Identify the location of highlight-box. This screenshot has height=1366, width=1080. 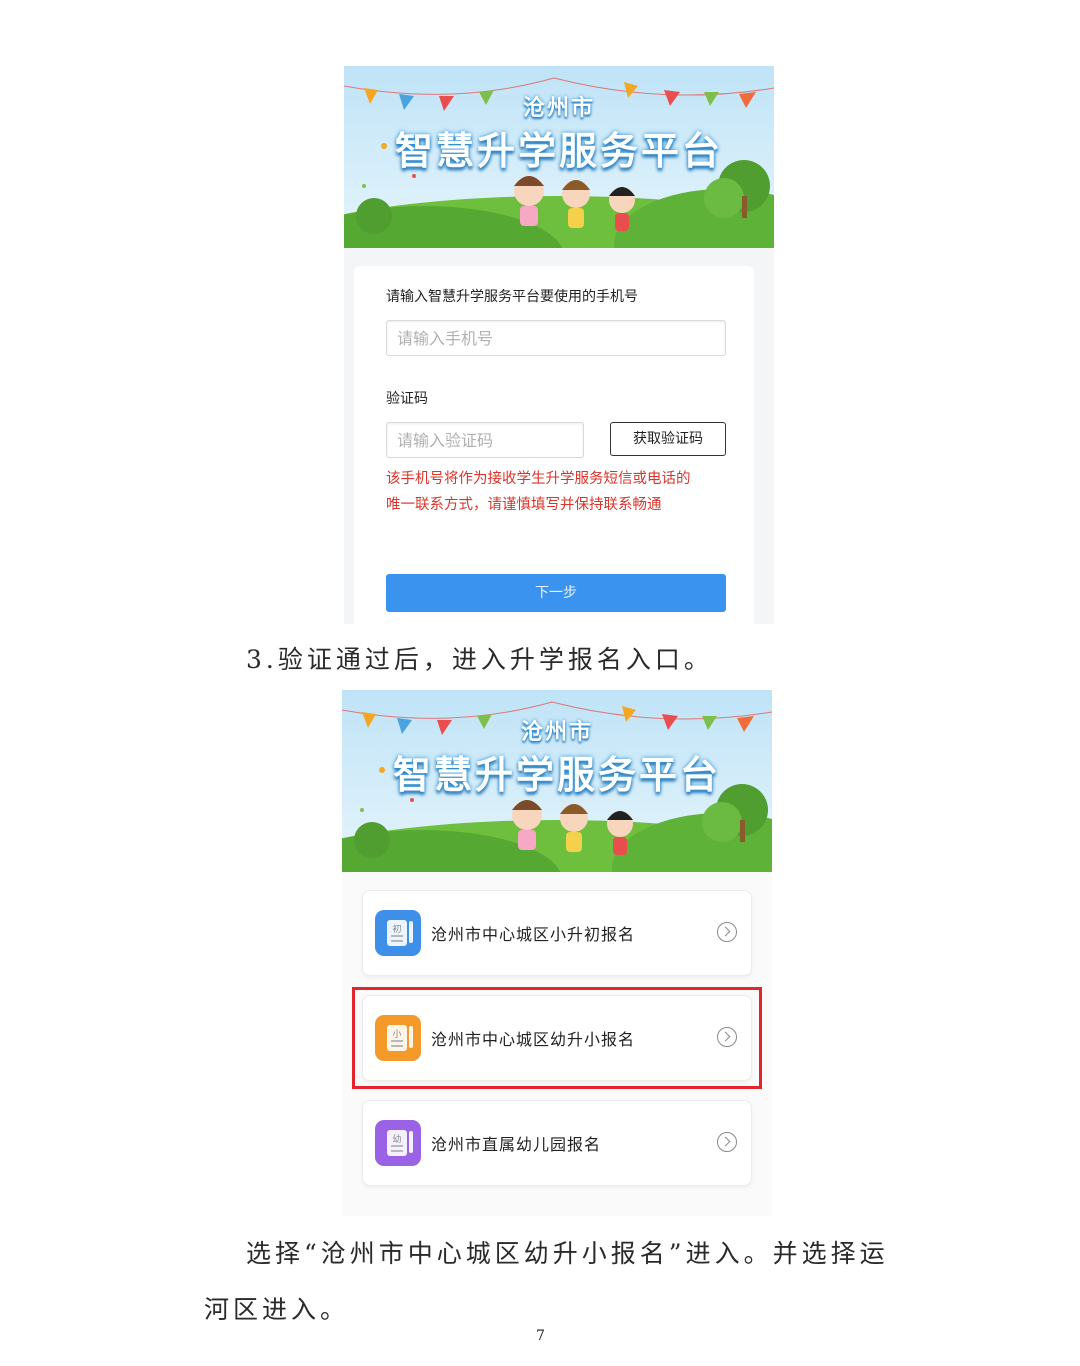
(557, 1038).